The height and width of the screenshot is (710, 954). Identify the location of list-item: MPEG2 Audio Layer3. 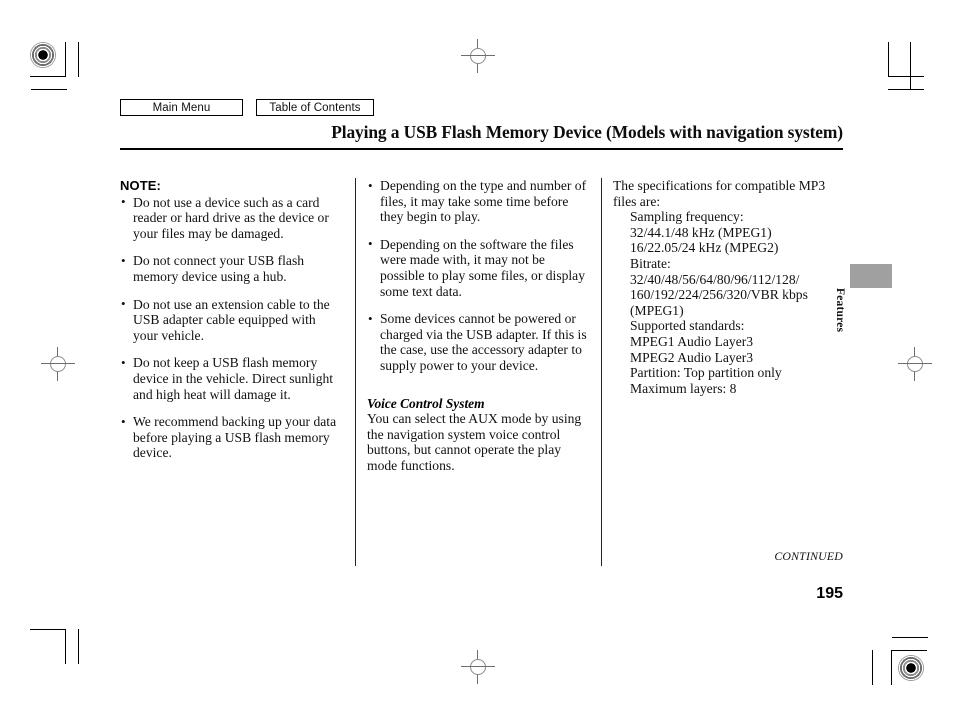
(692, 357).